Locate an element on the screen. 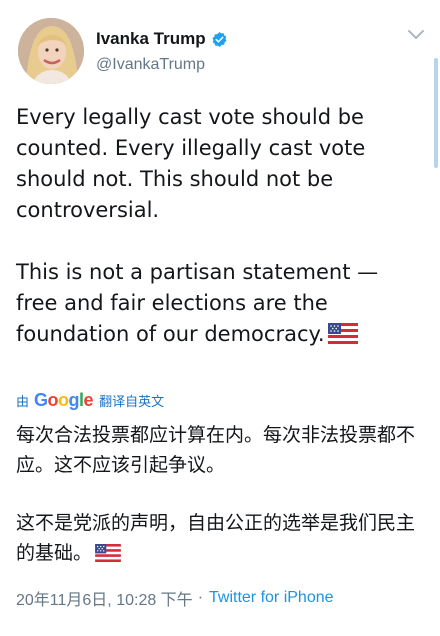  author-name: Ivanka Trump is located at coordinates (151, 39).